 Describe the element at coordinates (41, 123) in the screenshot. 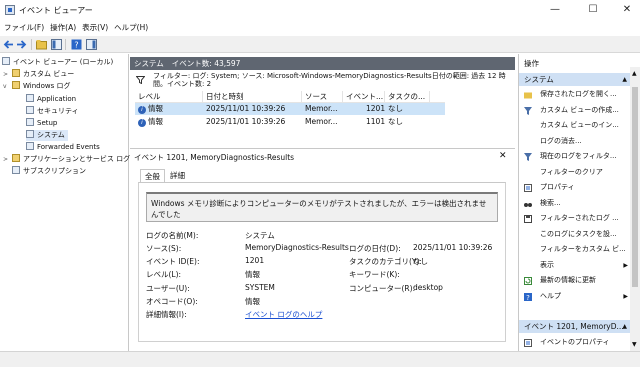

I see `tree-item-setup: Setup` at that location.